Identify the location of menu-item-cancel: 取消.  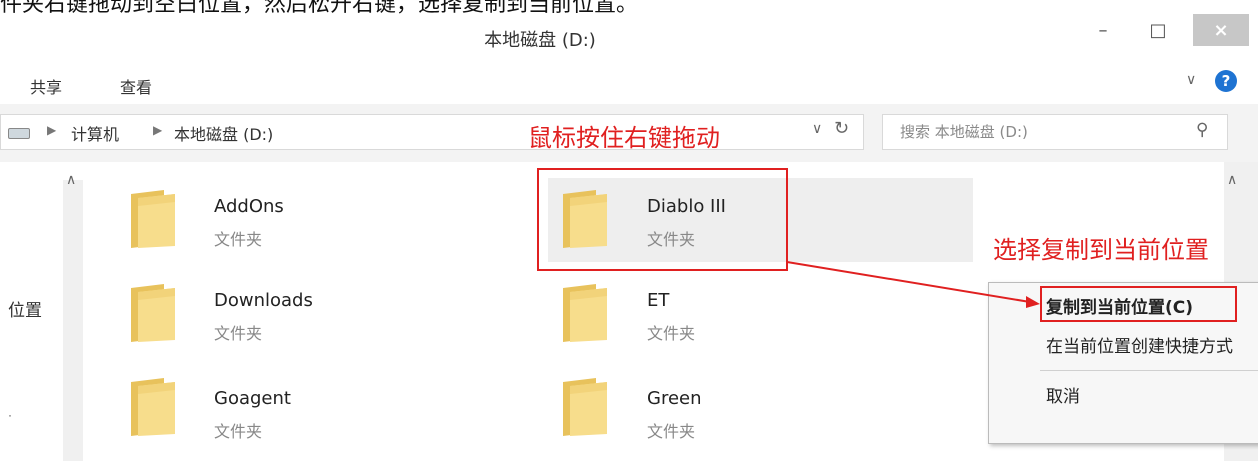
(1063, 394).